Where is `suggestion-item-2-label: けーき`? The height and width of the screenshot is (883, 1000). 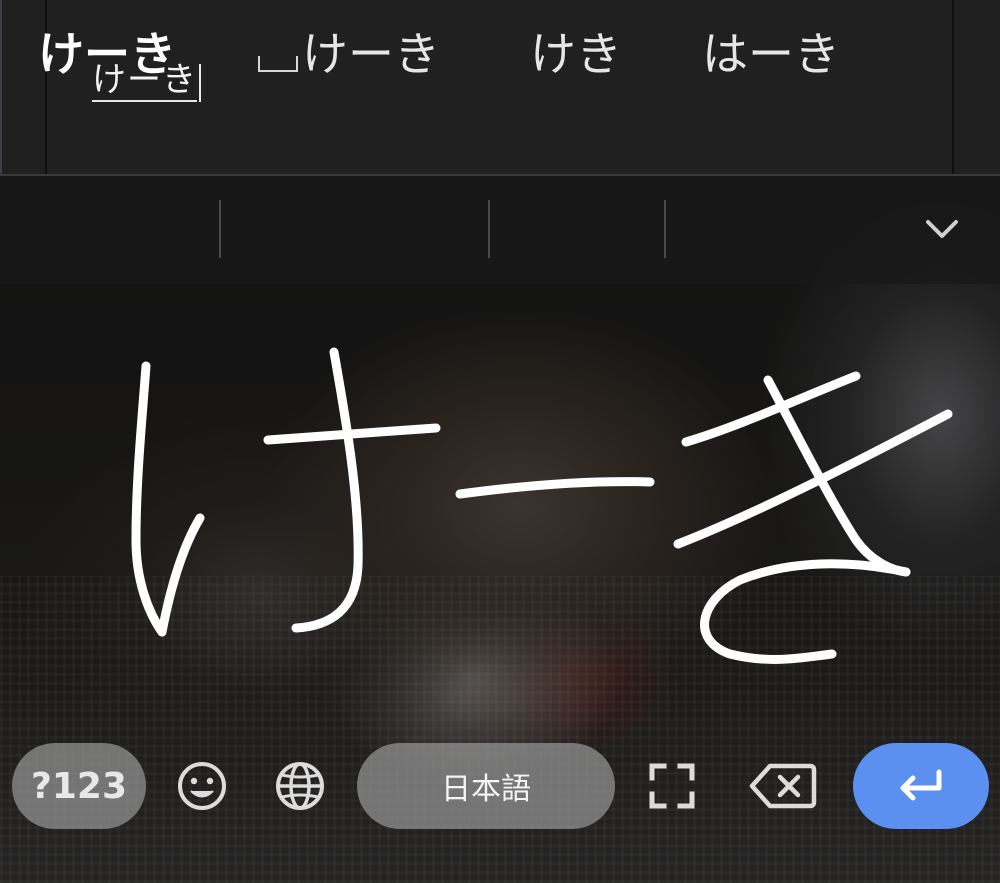 suggestion-item-2-label: けーき is located at coordinates (371, 54).